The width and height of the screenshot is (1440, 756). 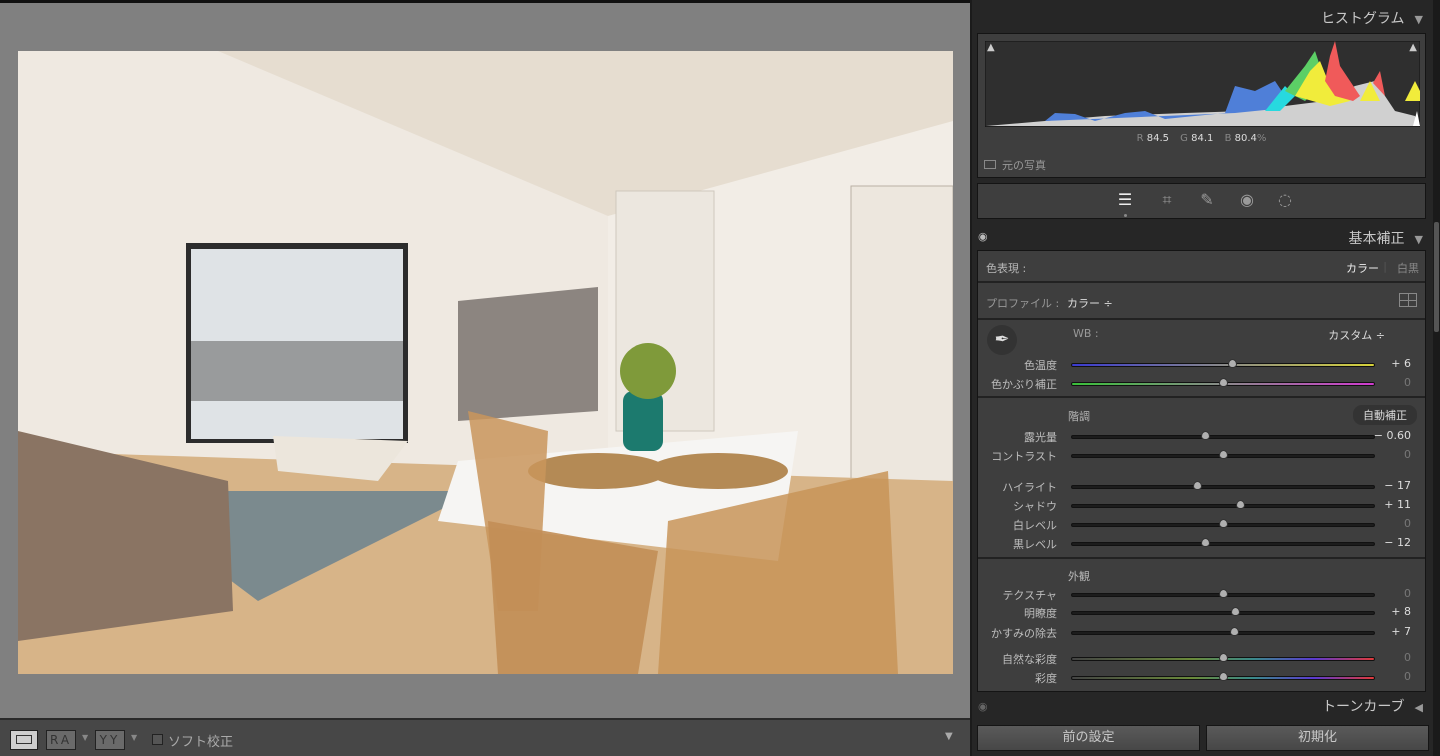 I want to click on slider-value: + 6, so click(x=1401, y=363).